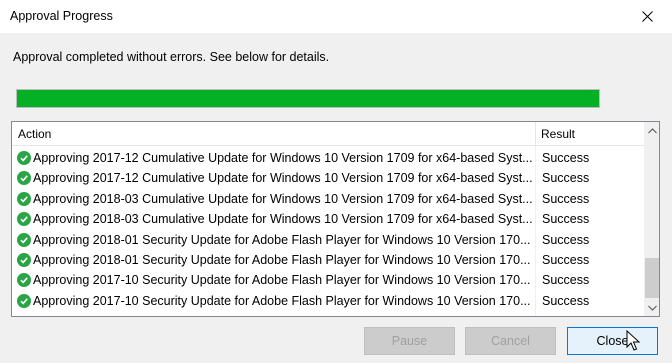 This screenshot has height=363, width=672. Describe the element at coordinates (535, 134) in the screenshot. I see `column-divider` at that location.